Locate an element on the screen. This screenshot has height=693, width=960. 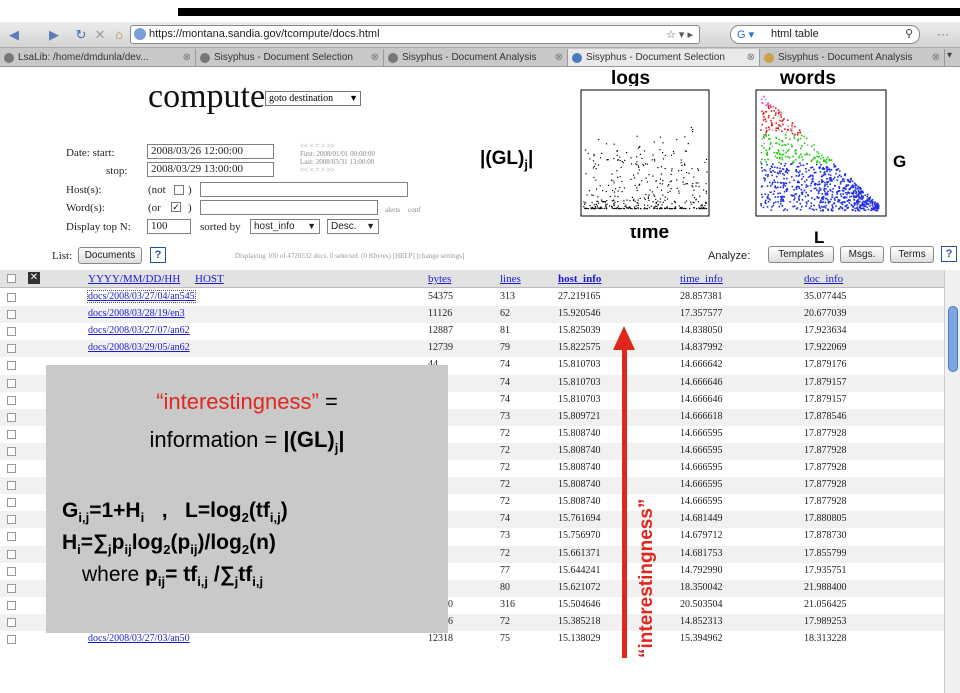
overlay-interestingness: “interestingness” is located at coordinates (237, 401).